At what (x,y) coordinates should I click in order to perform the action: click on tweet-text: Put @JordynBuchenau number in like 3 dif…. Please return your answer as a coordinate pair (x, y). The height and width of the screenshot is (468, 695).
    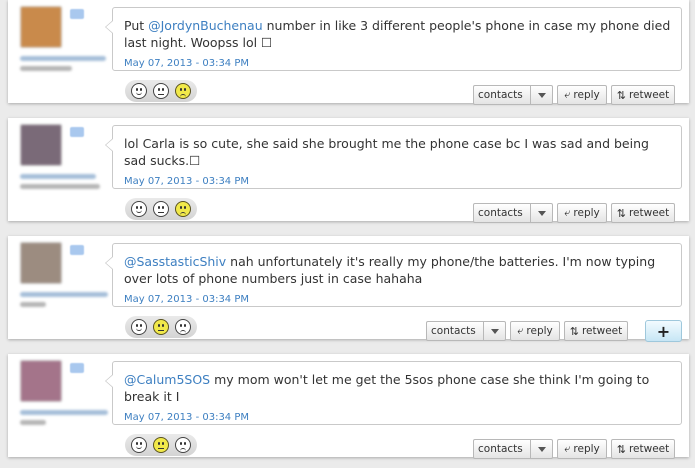
    Looking at the image, I should click on (397, 34).